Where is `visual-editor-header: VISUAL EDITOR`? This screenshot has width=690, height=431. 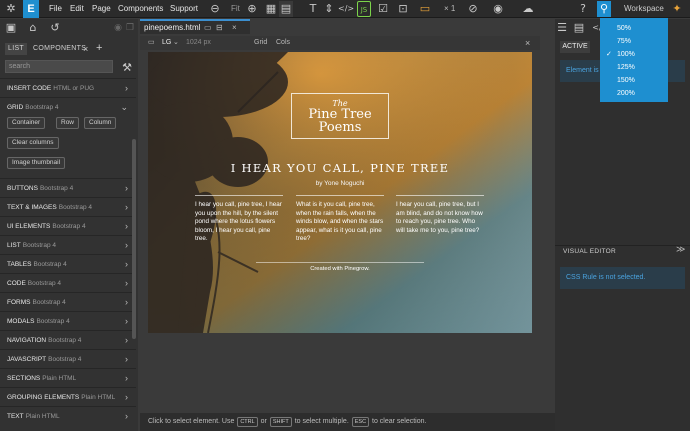 visual-editor-header: VISUAL EDITOR is located at coordinates (622, 251).